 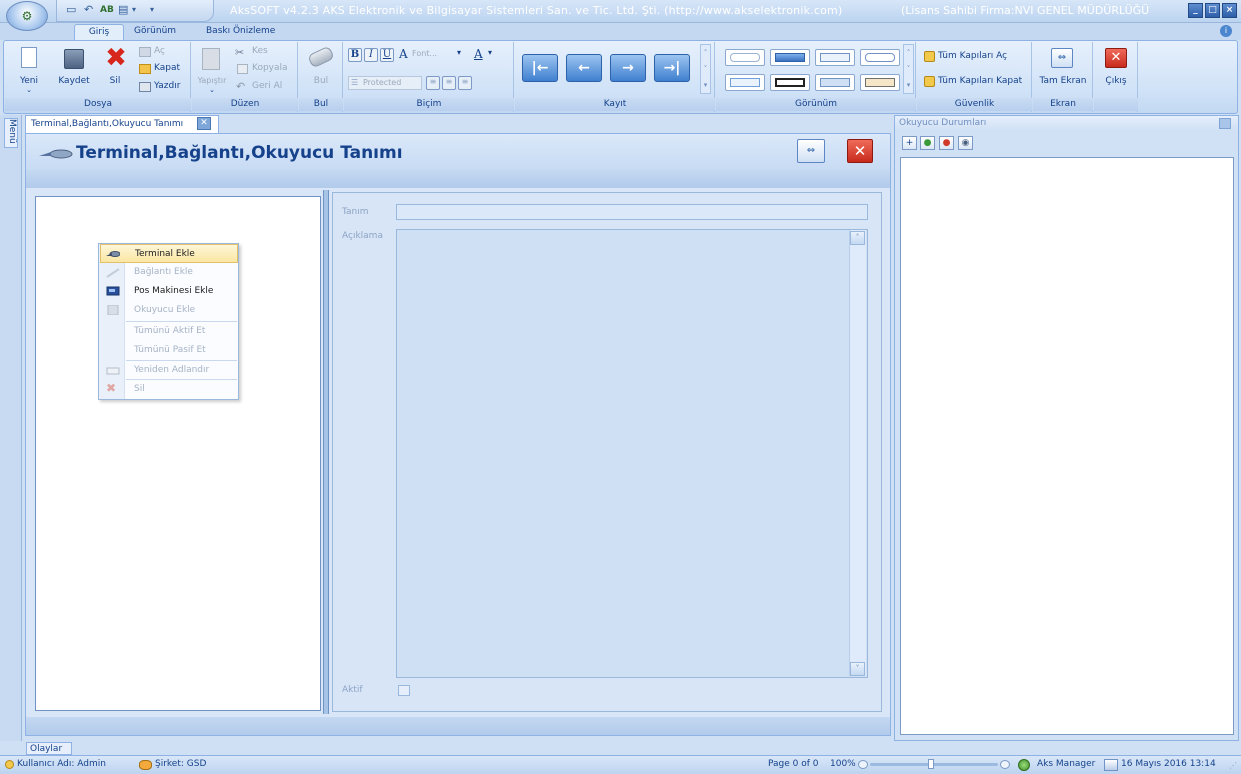 What do you see at coordinates (909, 143) in the screenshot?
I see `expand-icon: +` at bounding box center [909, 143].